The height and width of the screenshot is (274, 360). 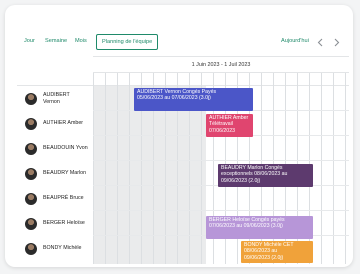 What do you see at coordinates (81, 41) in the screenshot?
I see `view-month-link: Mois` at bounding box center [81, 41].